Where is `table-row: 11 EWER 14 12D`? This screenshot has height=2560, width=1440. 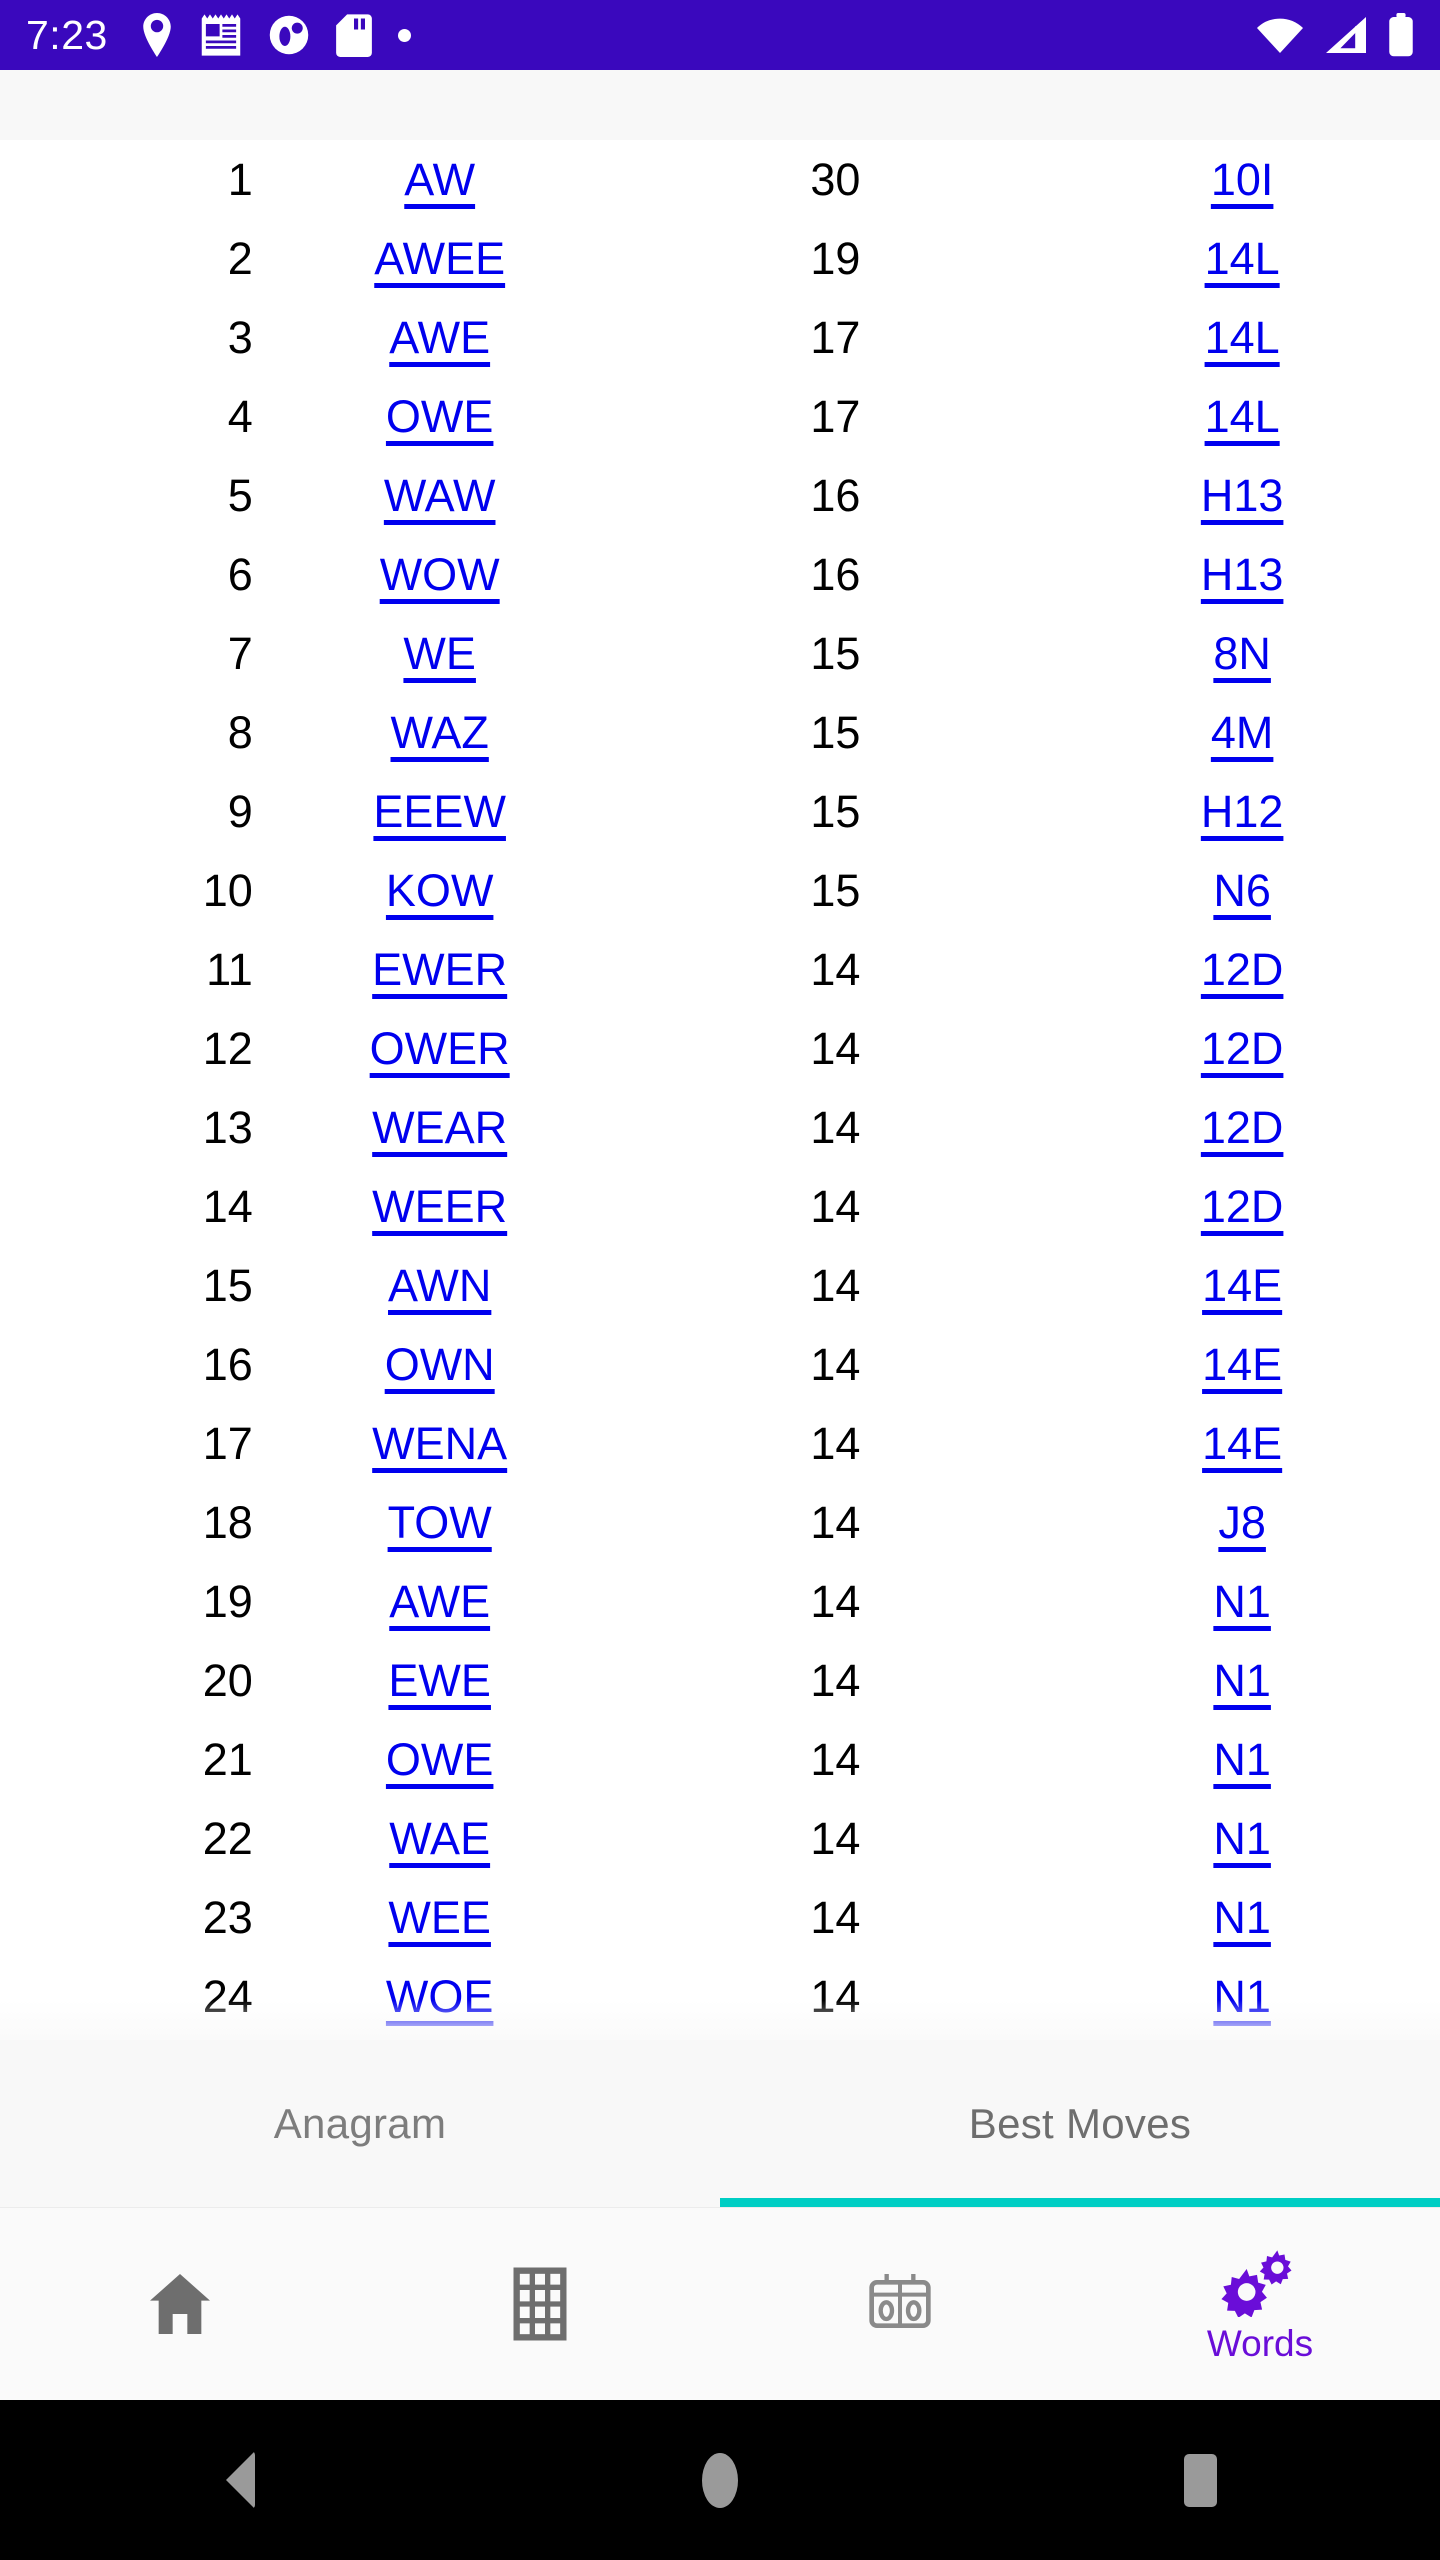 table-row: 11 EWER 14 12D is located at coordinates (720, 969).